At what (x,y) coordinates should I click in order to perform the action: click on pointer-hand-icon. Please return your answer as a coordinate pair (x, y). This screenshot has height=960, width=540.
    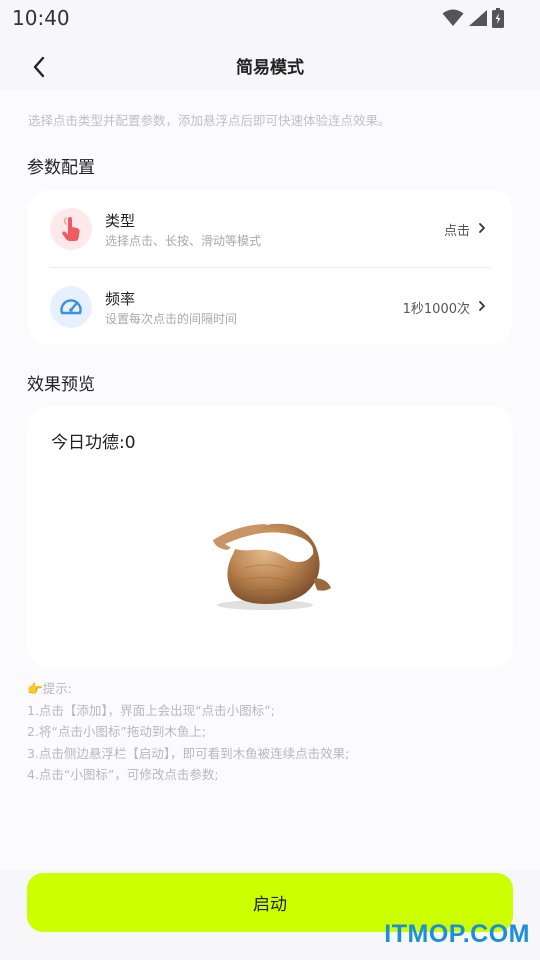
    Looking at the image, I should click on (71, 229).